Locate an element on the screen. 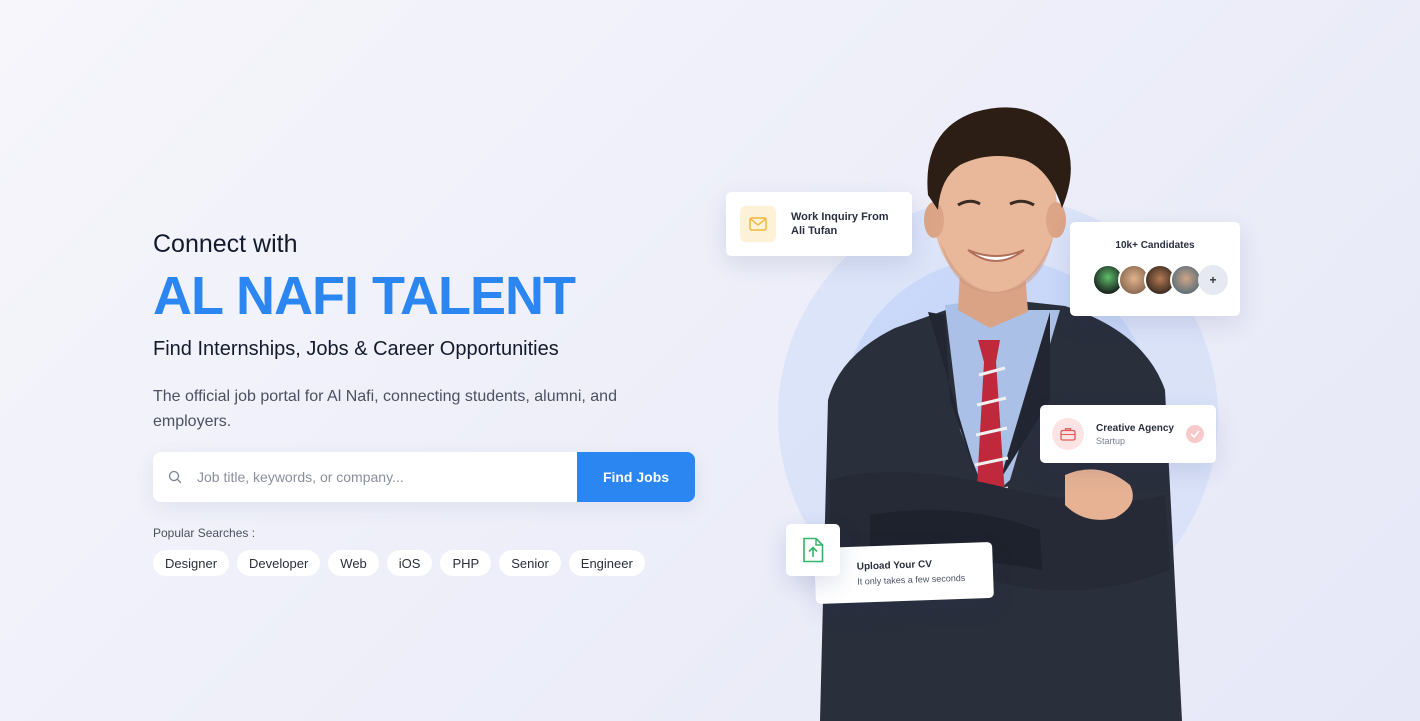 Image resolution: width=1420 pixels, height=721 pixels. search-icon is located at coordinates (175, 477).